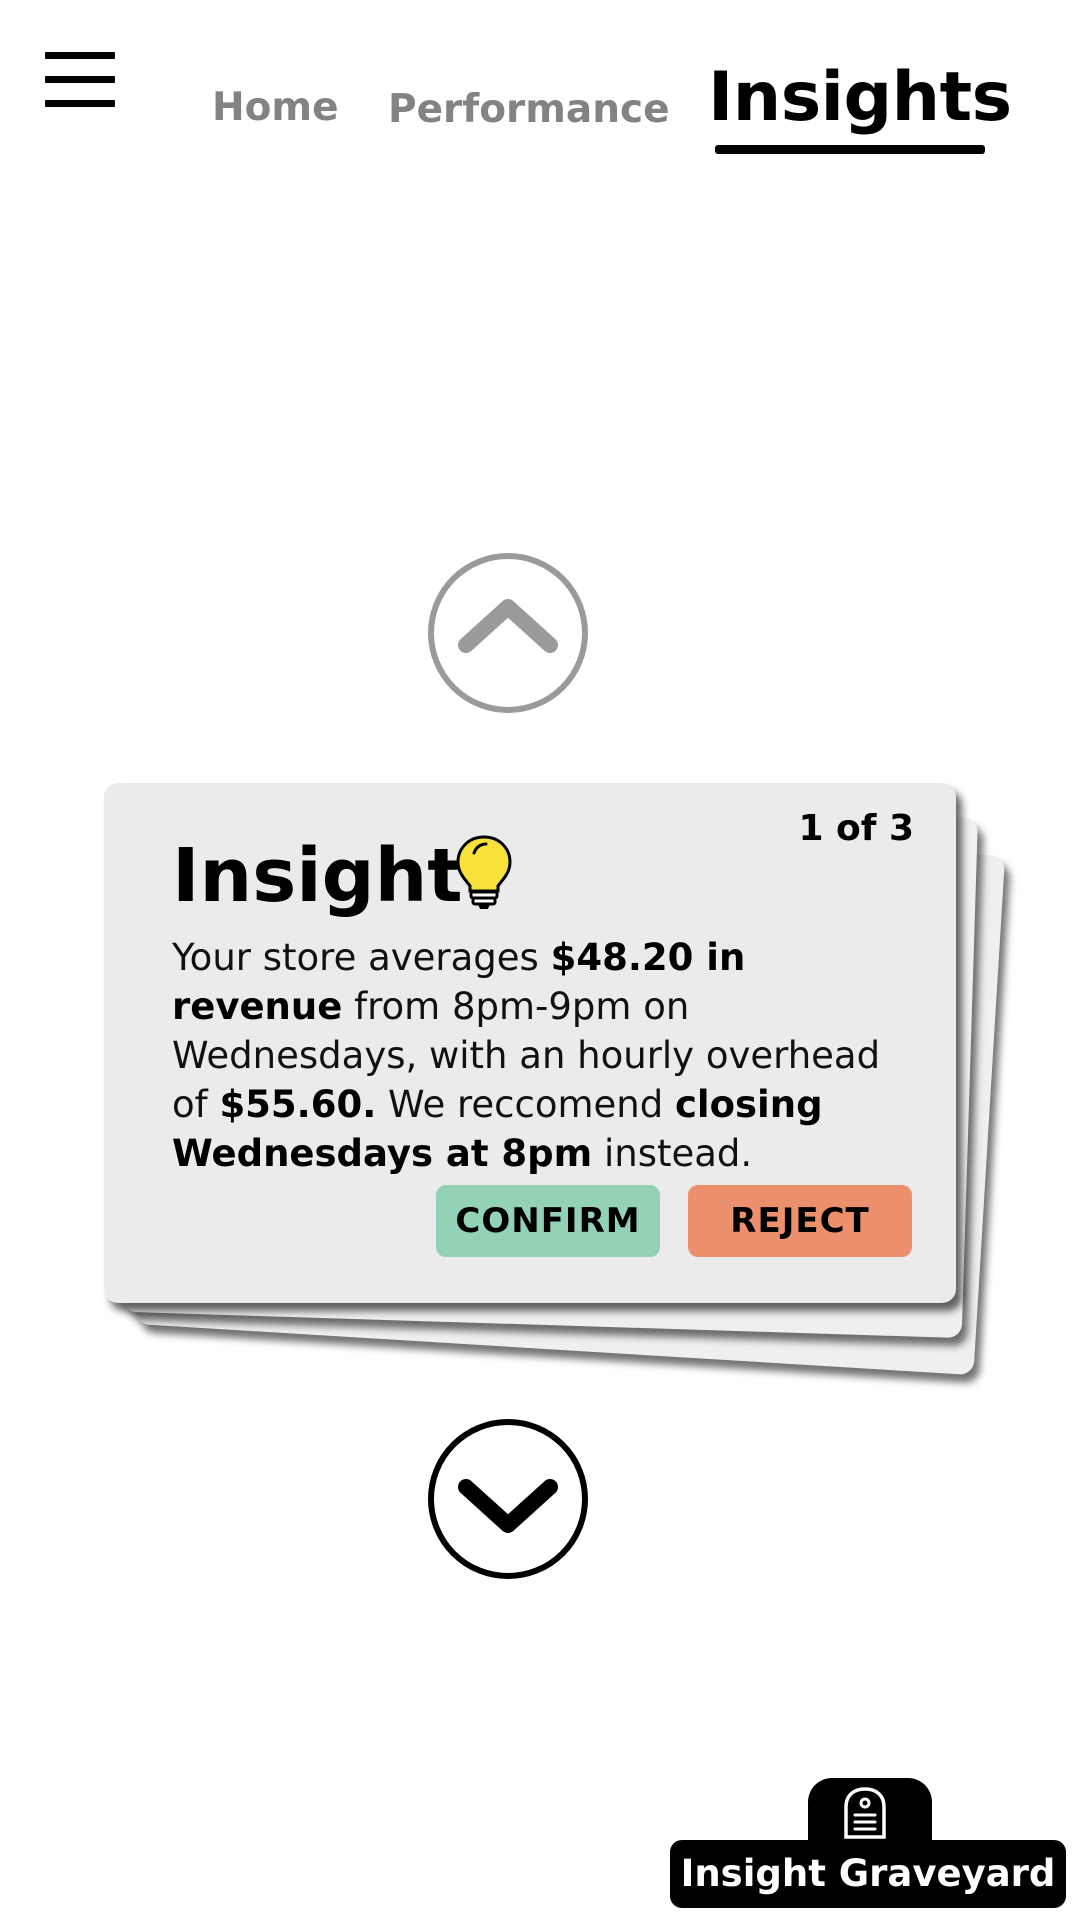 Image resolution: width=1080 pixels, height=1920 pixels. Describe the element at coordinates (80, 55) in the screenshot. I see `menu-bar-top` at that location.